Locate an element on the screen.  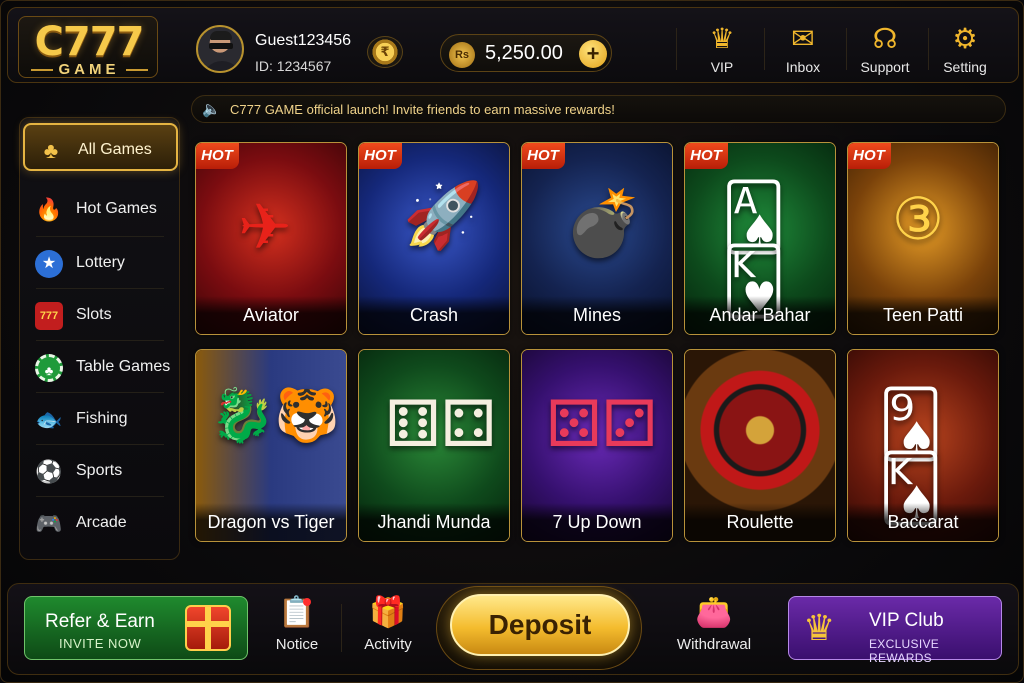
sidebar-item-label: Table Games is located at coordinates (123, 366).